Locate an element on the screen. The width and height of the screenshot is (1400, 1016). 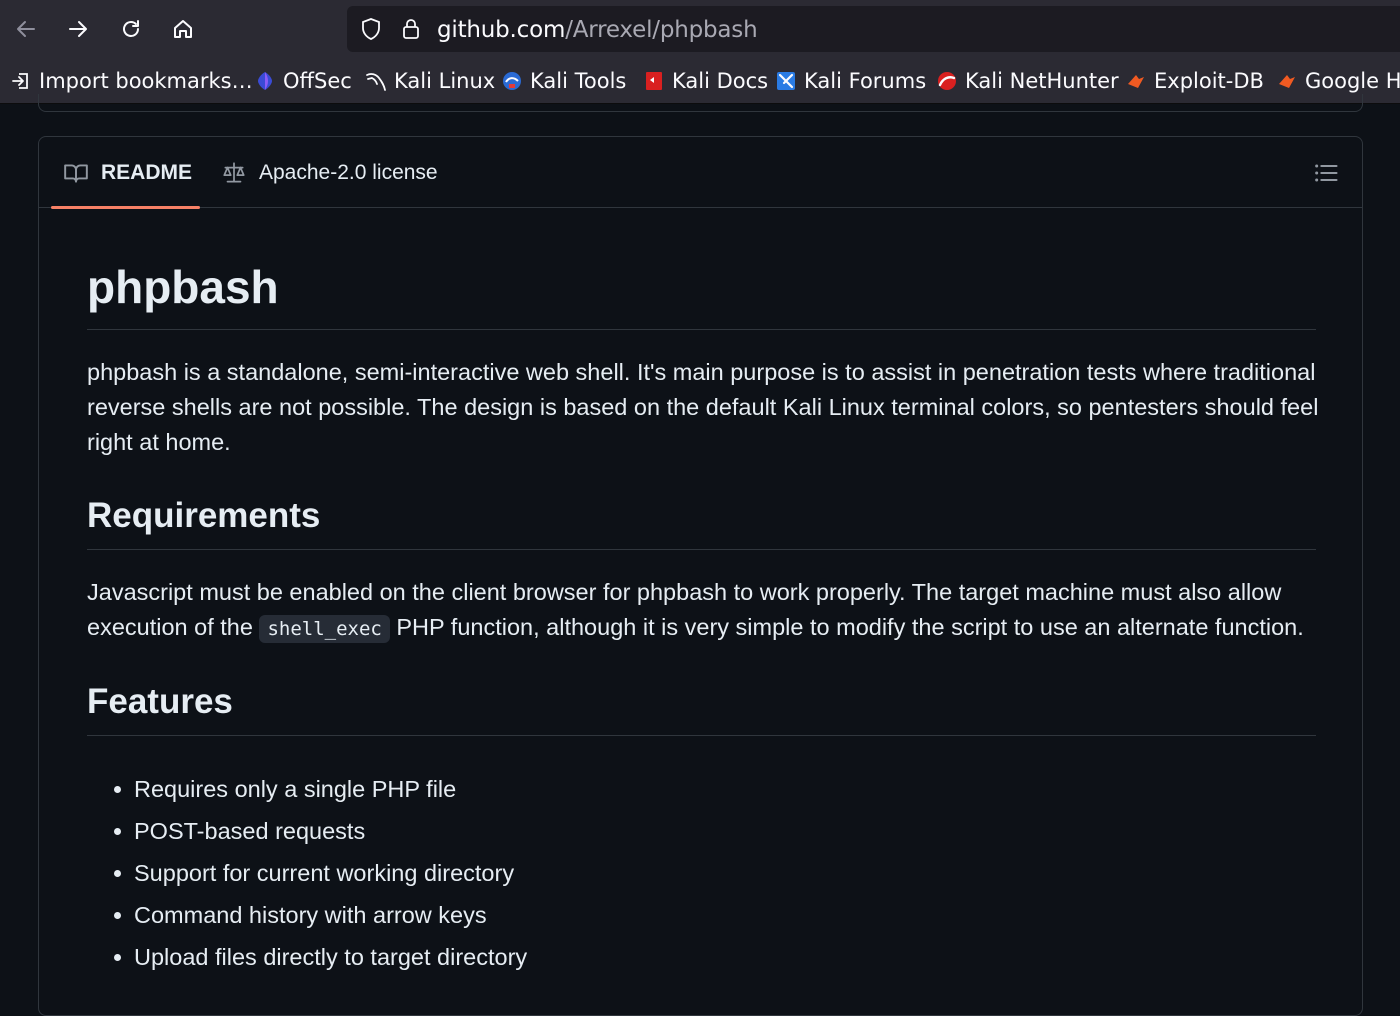
tab-label: README is located at coordinates (147, 172).